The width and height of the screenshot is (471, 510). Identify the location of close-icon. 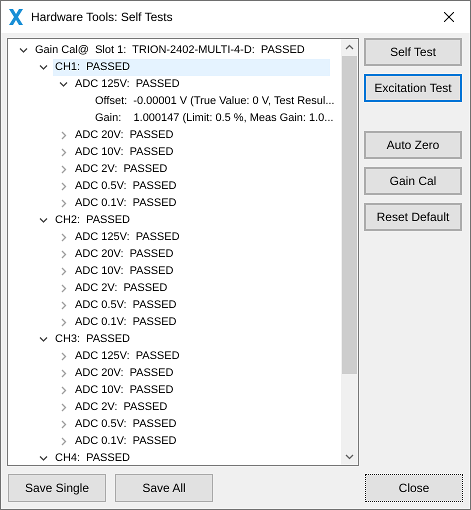
(449, 17).